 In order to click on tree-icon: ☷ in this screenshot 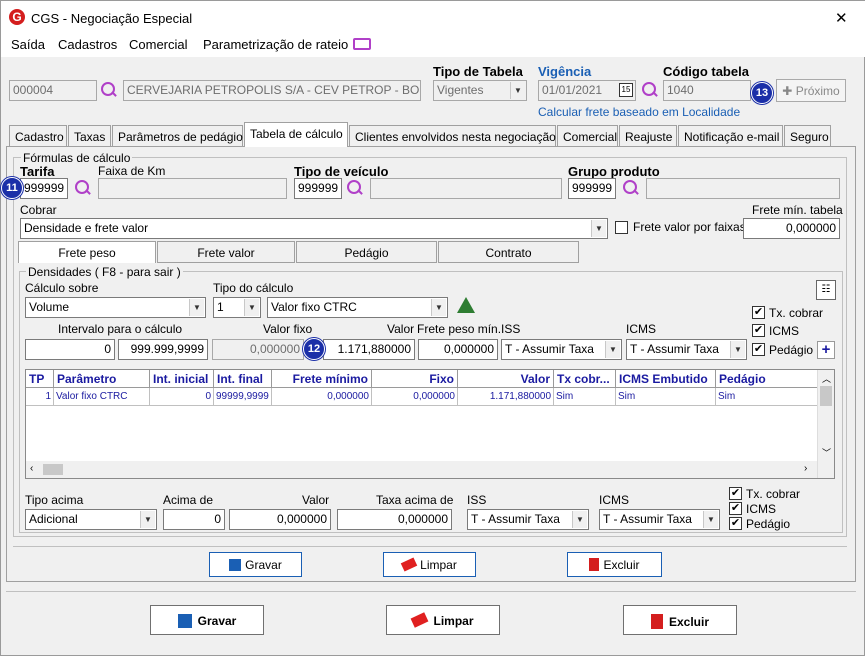, I will do `click(826, 290)`.